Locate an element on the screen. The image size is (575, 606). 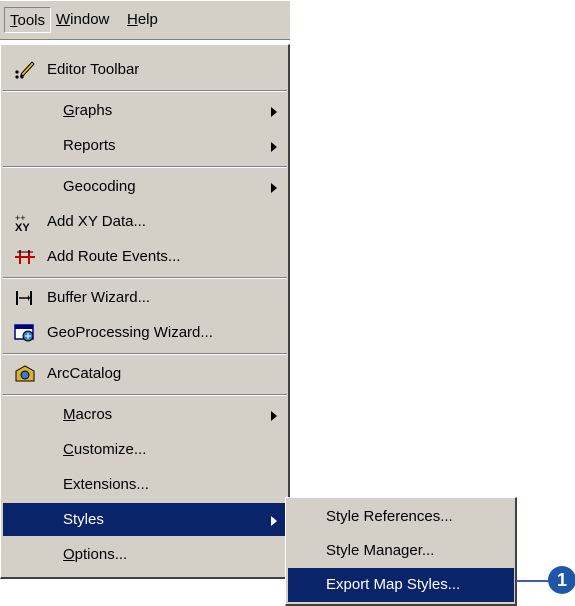
step-callout-badge: 1 is located at coordinates (561, 580).